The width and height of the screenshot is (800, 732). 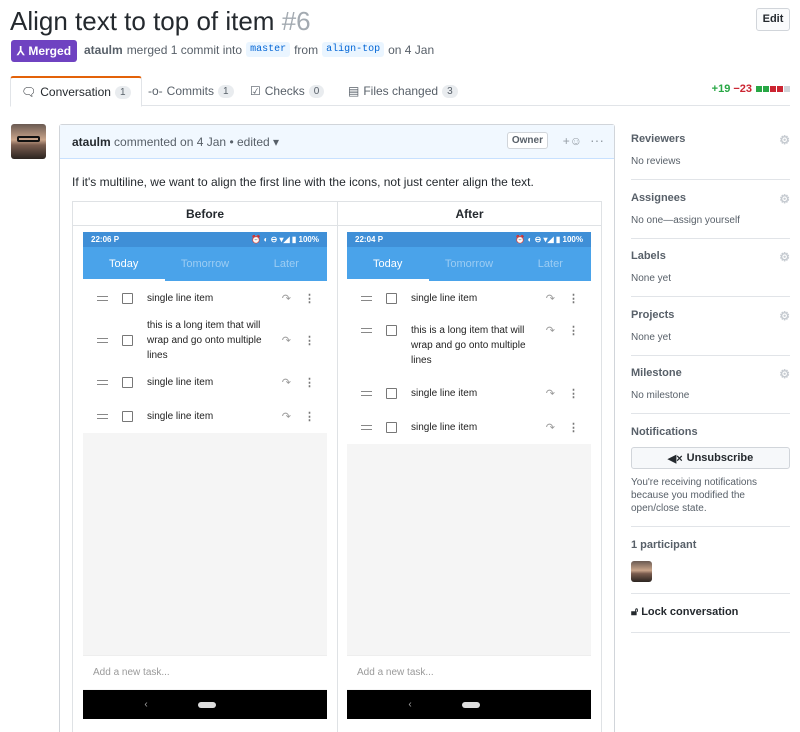 I want to click on comment-avatar, so click(x=28, y=141).